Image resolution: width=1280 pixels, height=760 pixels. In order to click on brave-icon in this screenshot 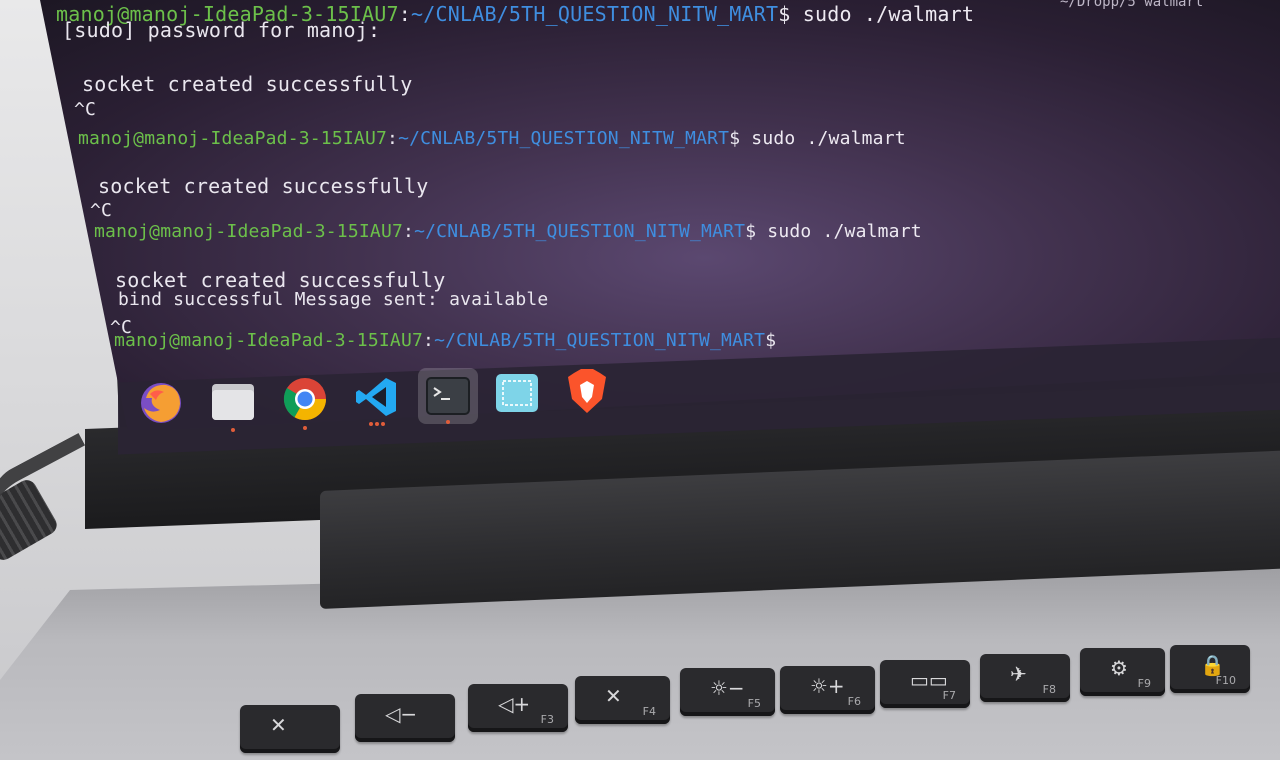, I will do `click(587, 391)`.